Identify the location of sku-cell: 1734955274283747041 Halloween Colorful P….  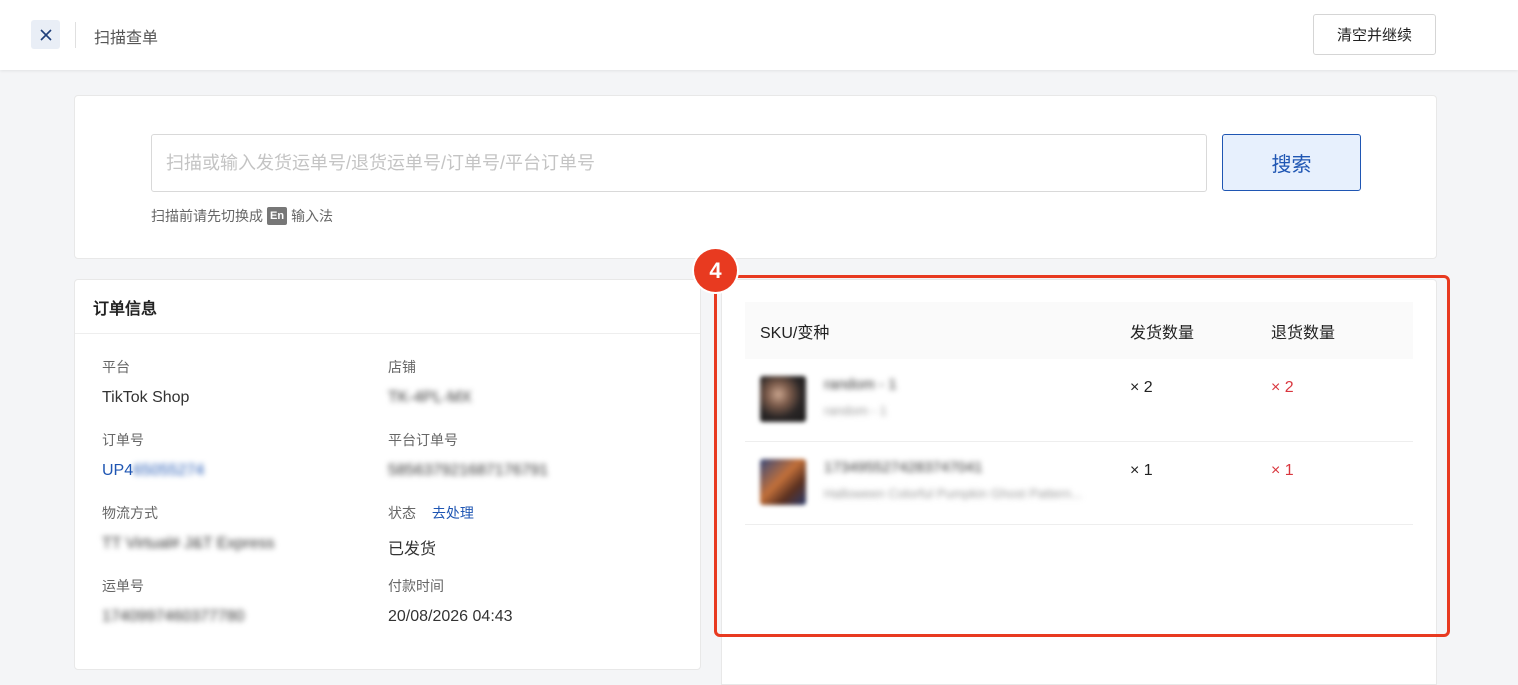
(937, 473).